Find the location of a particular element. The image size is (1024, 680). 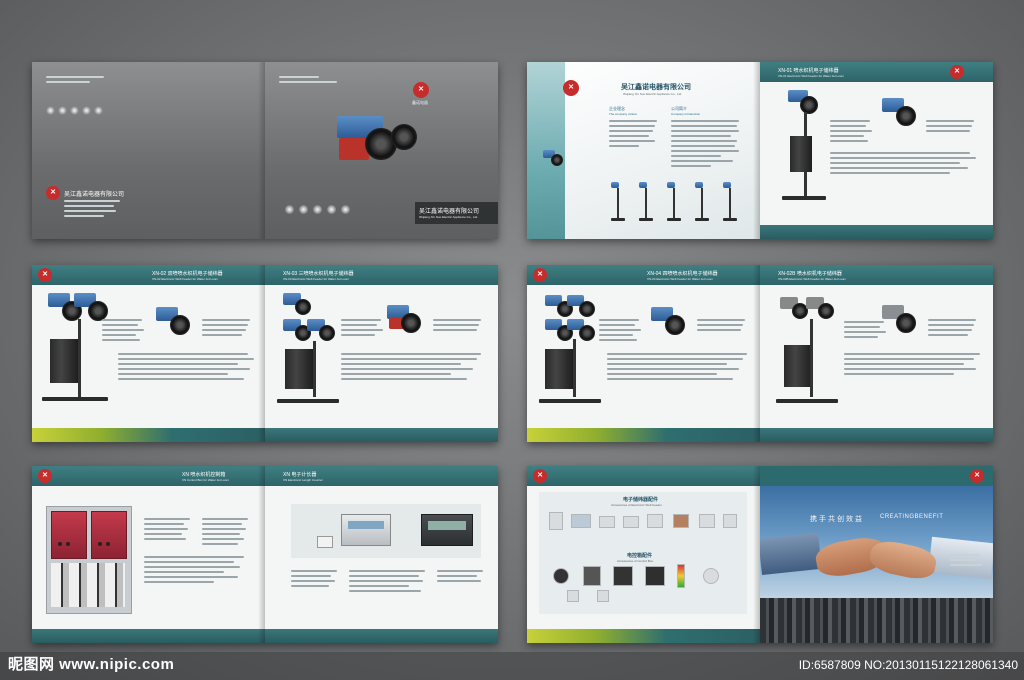

feeder-thumb-image is located at coordinates (553, 158).